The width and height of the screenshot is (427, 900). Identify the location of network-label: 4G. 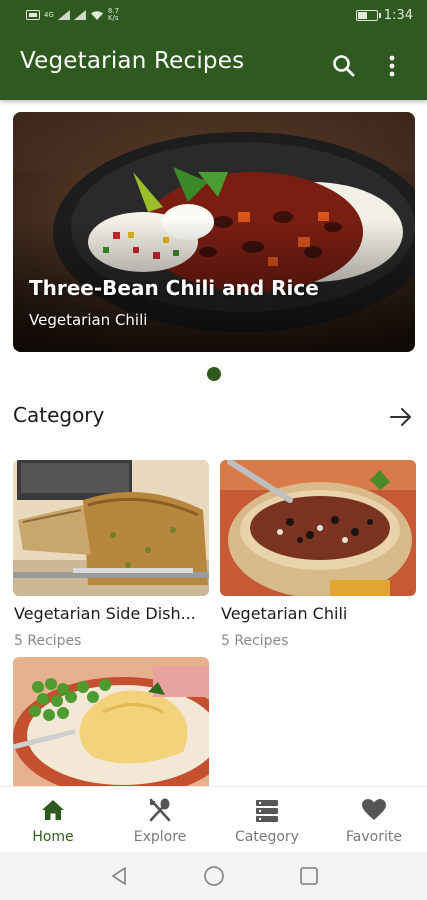
(49, 14).